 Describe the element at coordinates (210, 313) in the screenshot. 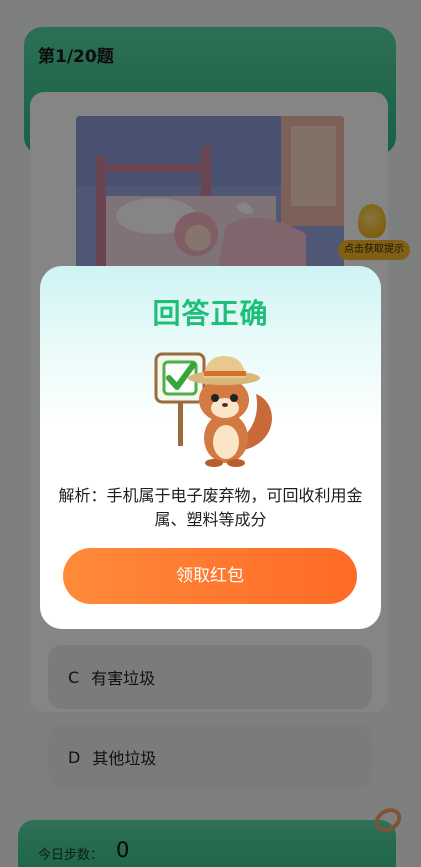

I see `modal-title: 回答正确` at that location.